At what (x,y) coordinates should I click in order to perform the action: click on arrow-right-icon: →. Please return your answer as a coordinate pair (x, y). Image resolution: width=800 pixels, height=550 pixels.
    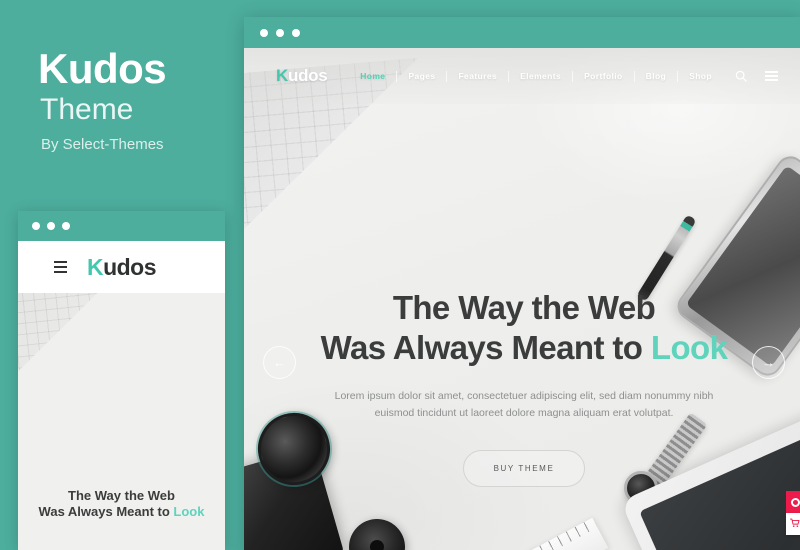
    Looking at the image, I should click on (768, 362).